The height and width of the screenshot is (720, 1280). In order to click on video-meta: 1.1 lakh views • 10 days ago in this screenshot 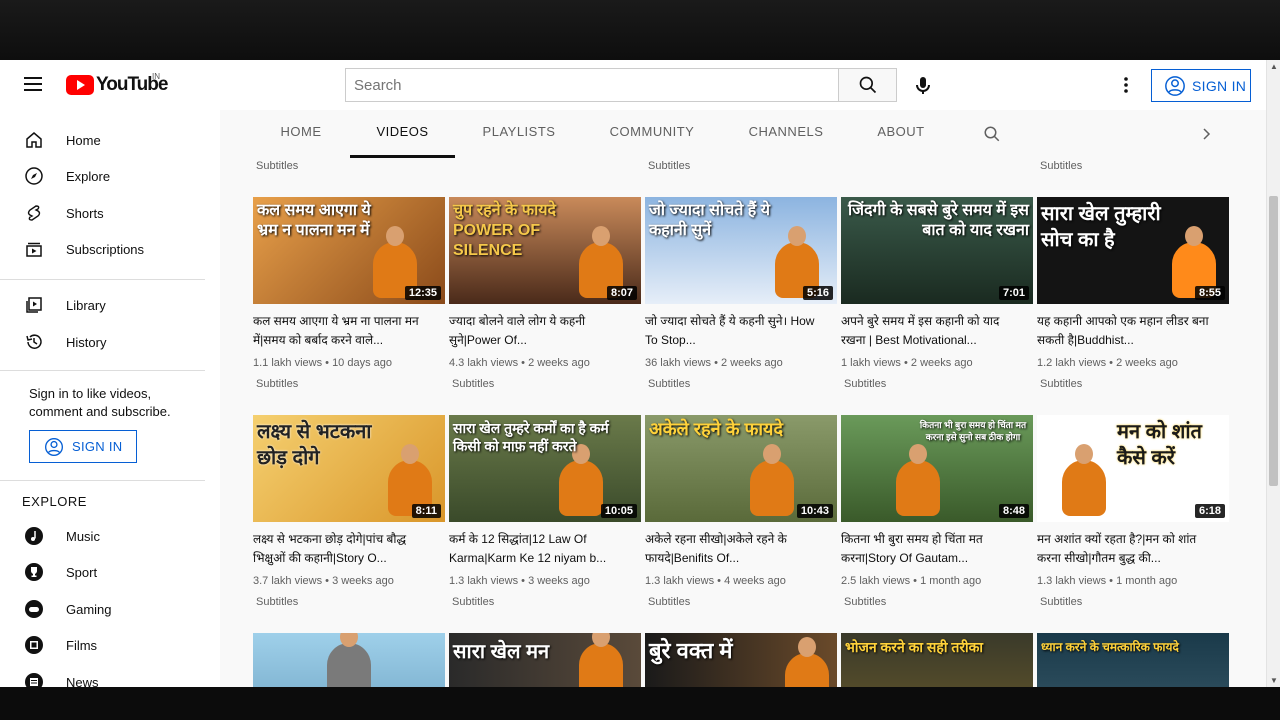, I will do `click(322, 363)`.